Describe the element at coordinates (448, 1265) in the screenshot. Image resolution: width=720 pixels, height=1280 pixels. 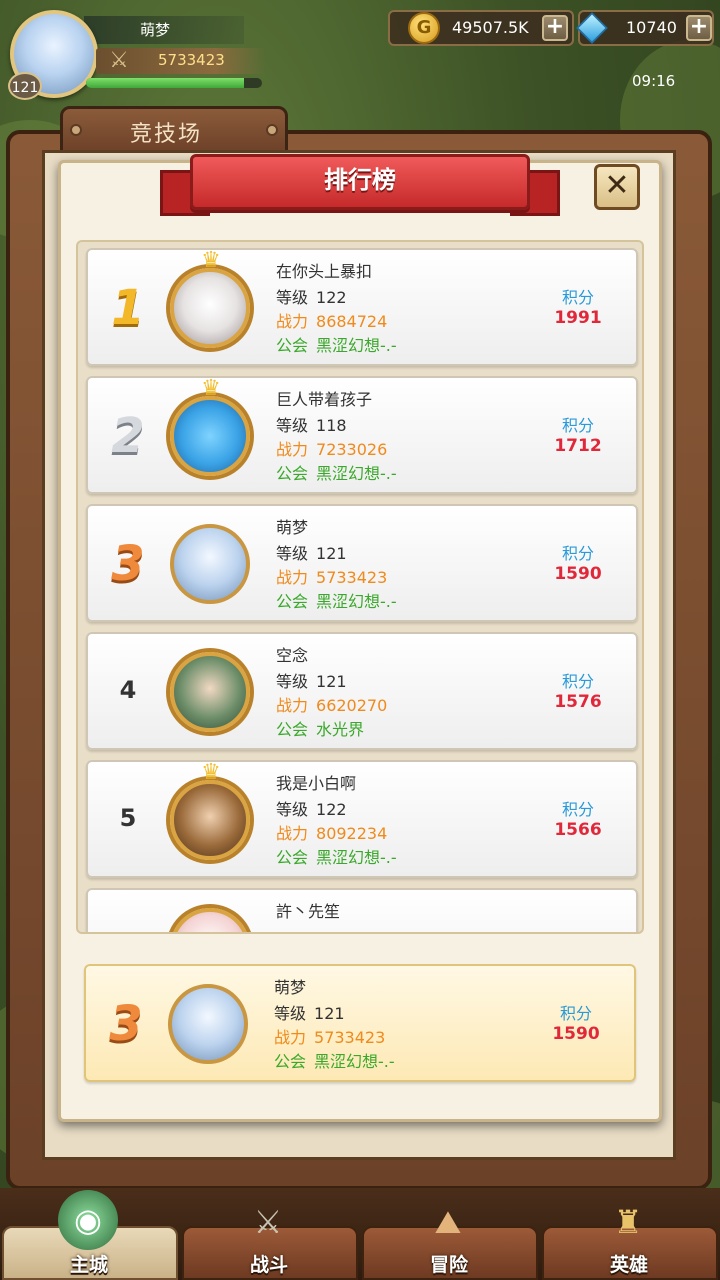
I see `nav-label-adventure: 冒险` at that location.